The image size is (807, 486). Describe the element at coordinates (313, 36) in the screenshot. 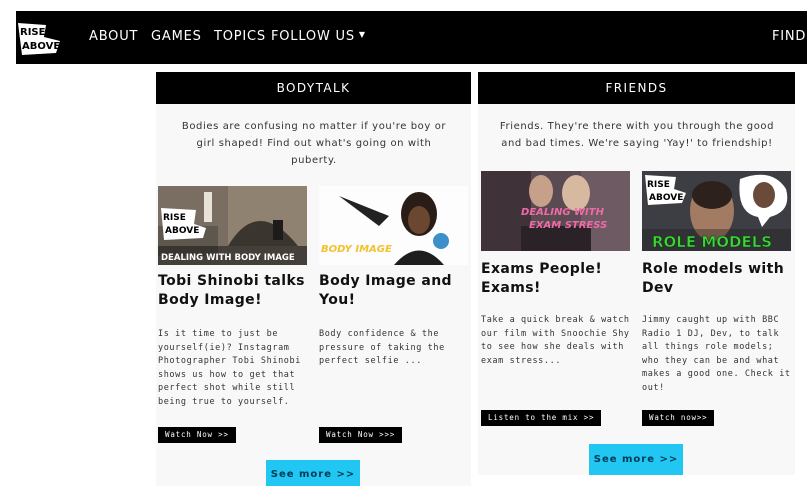

I see `nav-follow-us-label: FOLLOW US` at that location.